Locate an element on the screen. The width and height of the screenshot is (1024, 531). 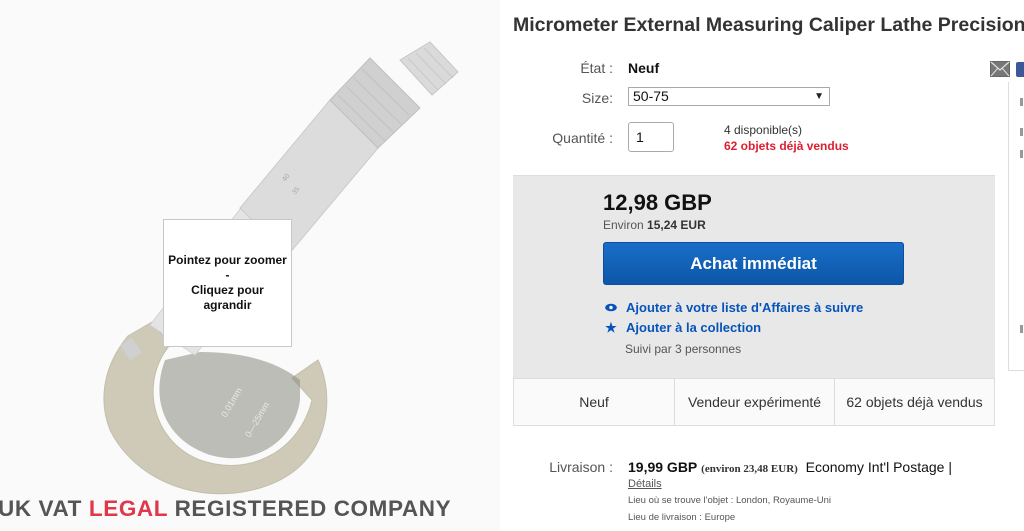
badge-seller: Vendeur expérimenté is located at coordinates (755, 402).